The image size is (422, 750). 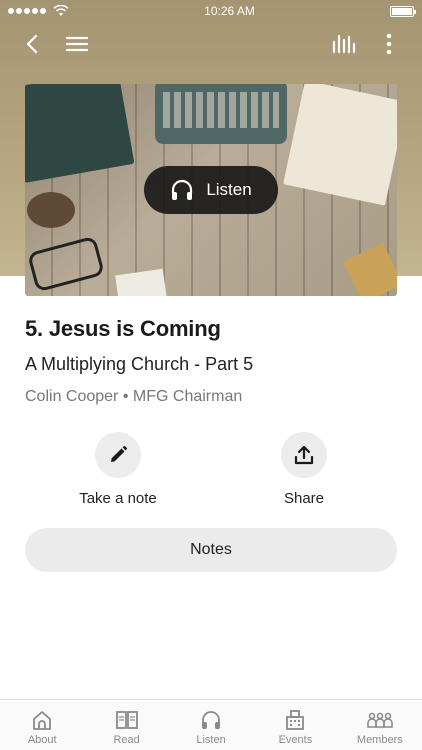 What do you see at coordinates (295, 740) in the screenshot?
I see `tab-events-label: Events` at bounding box center [295, 740].